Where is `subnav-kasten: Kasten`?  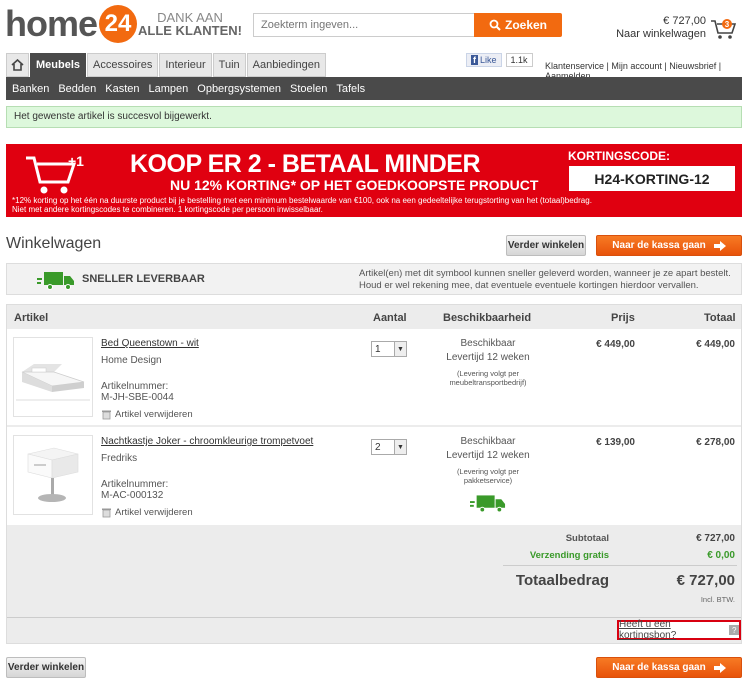 subnav-kasten: Kasten is located at coordinates (122, 89).